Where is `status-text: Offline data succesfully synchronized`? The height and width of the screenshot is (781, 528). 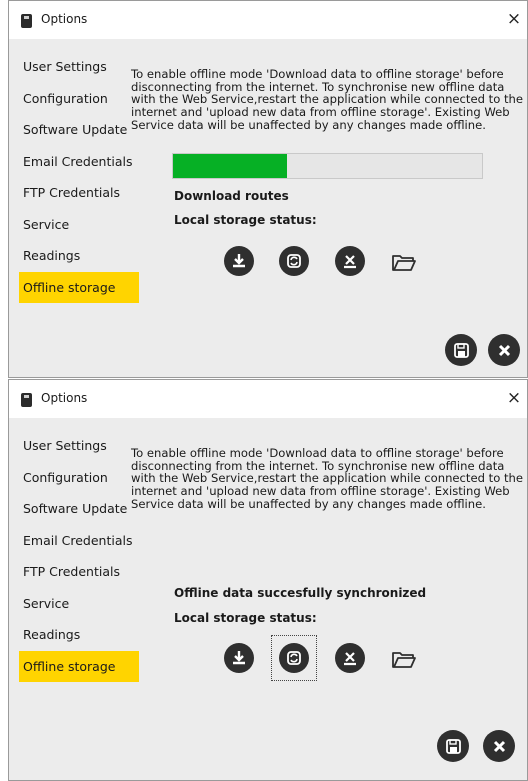
status-text: Offline data succesfully synchronized is located at coordinates (300, 593).